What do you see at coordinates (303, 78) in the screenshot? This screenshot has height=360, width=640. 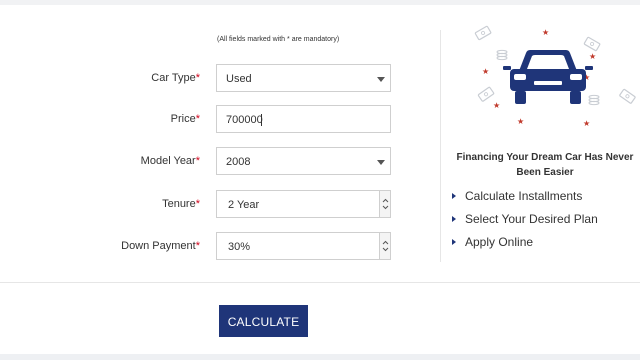 I see `car-type-select: Used` at bounding box center [303, 78].